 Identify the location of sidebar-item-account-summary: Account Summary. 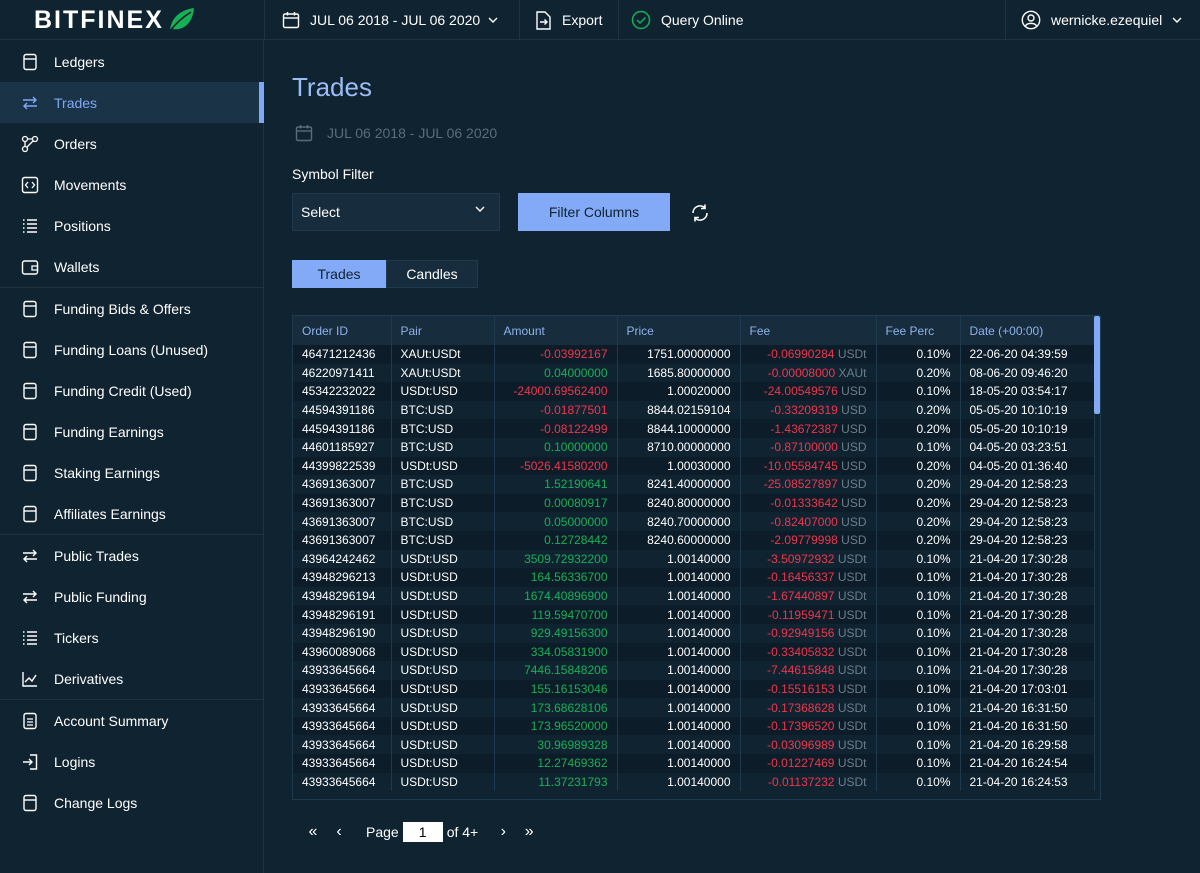
(132, 720).